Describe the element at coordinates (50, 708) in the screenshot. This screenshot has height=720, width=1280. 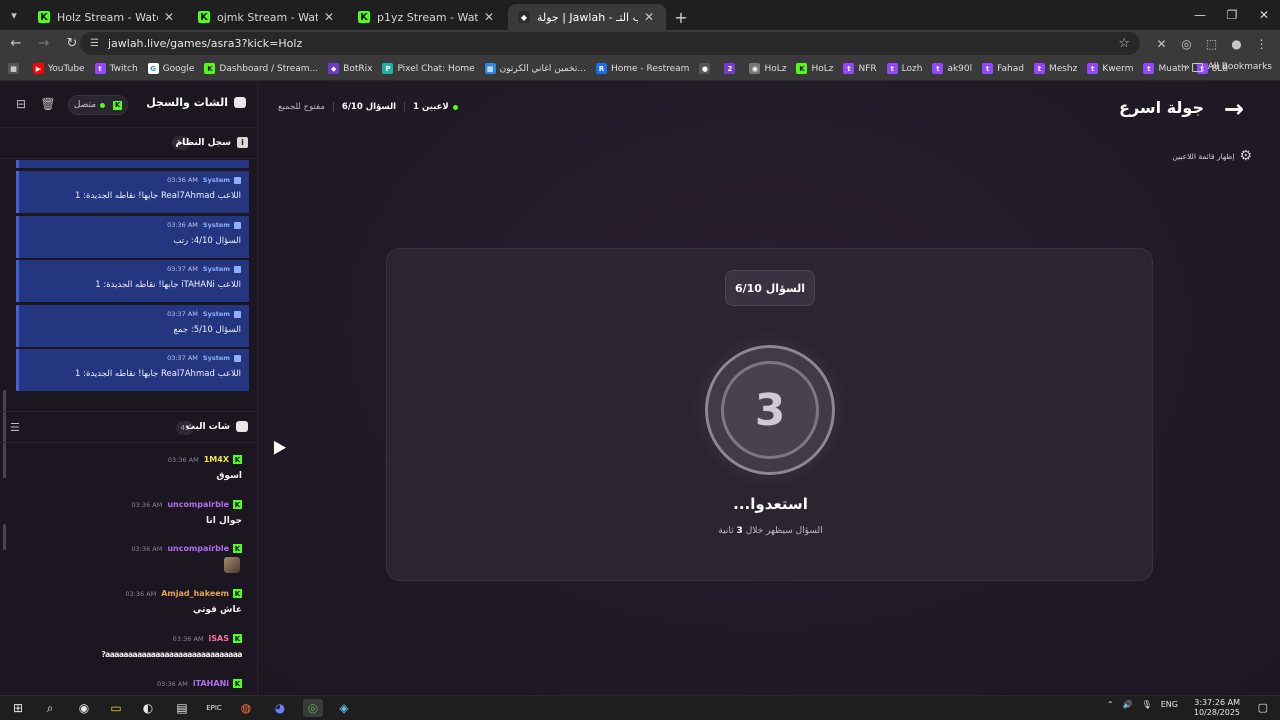
I see `search-icon: ⌕` at that location.